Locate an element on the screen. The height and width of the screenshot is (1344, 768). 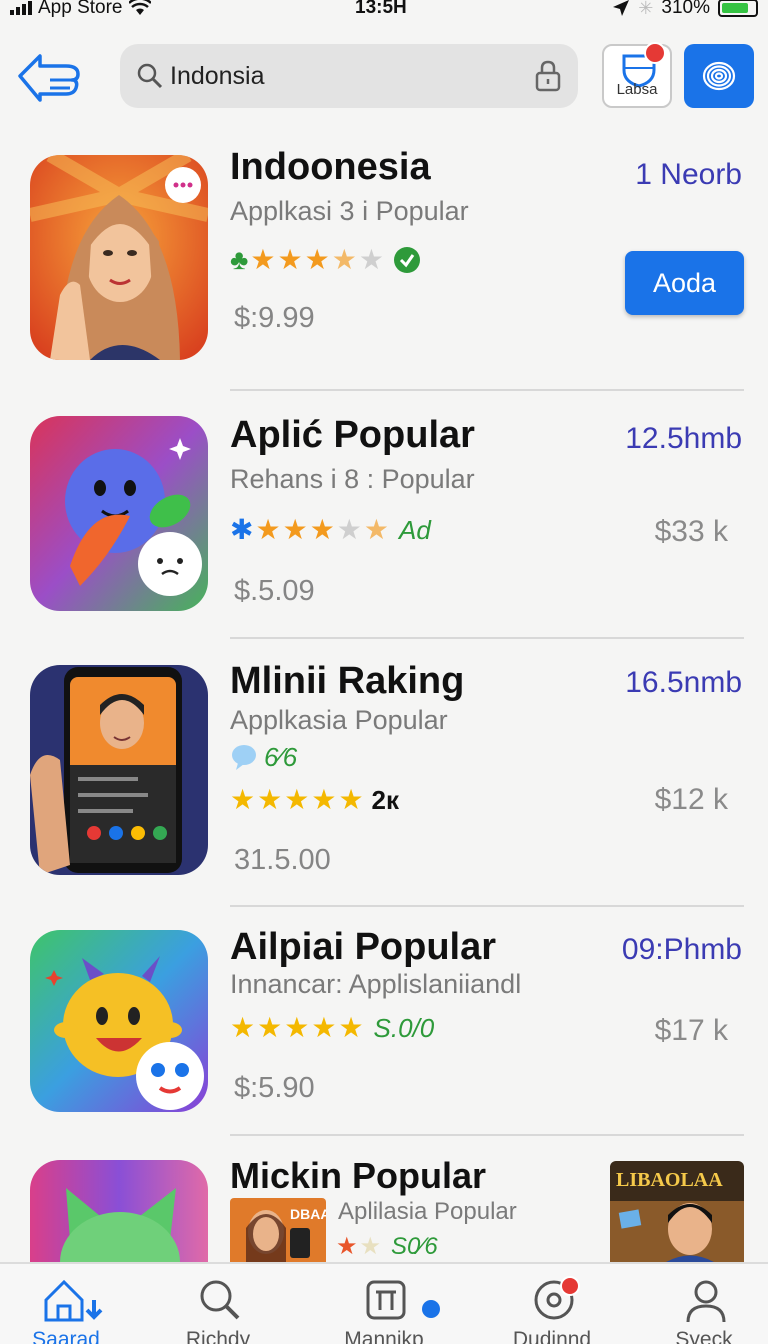
profile-icon is located at coordinates (706, 1301).